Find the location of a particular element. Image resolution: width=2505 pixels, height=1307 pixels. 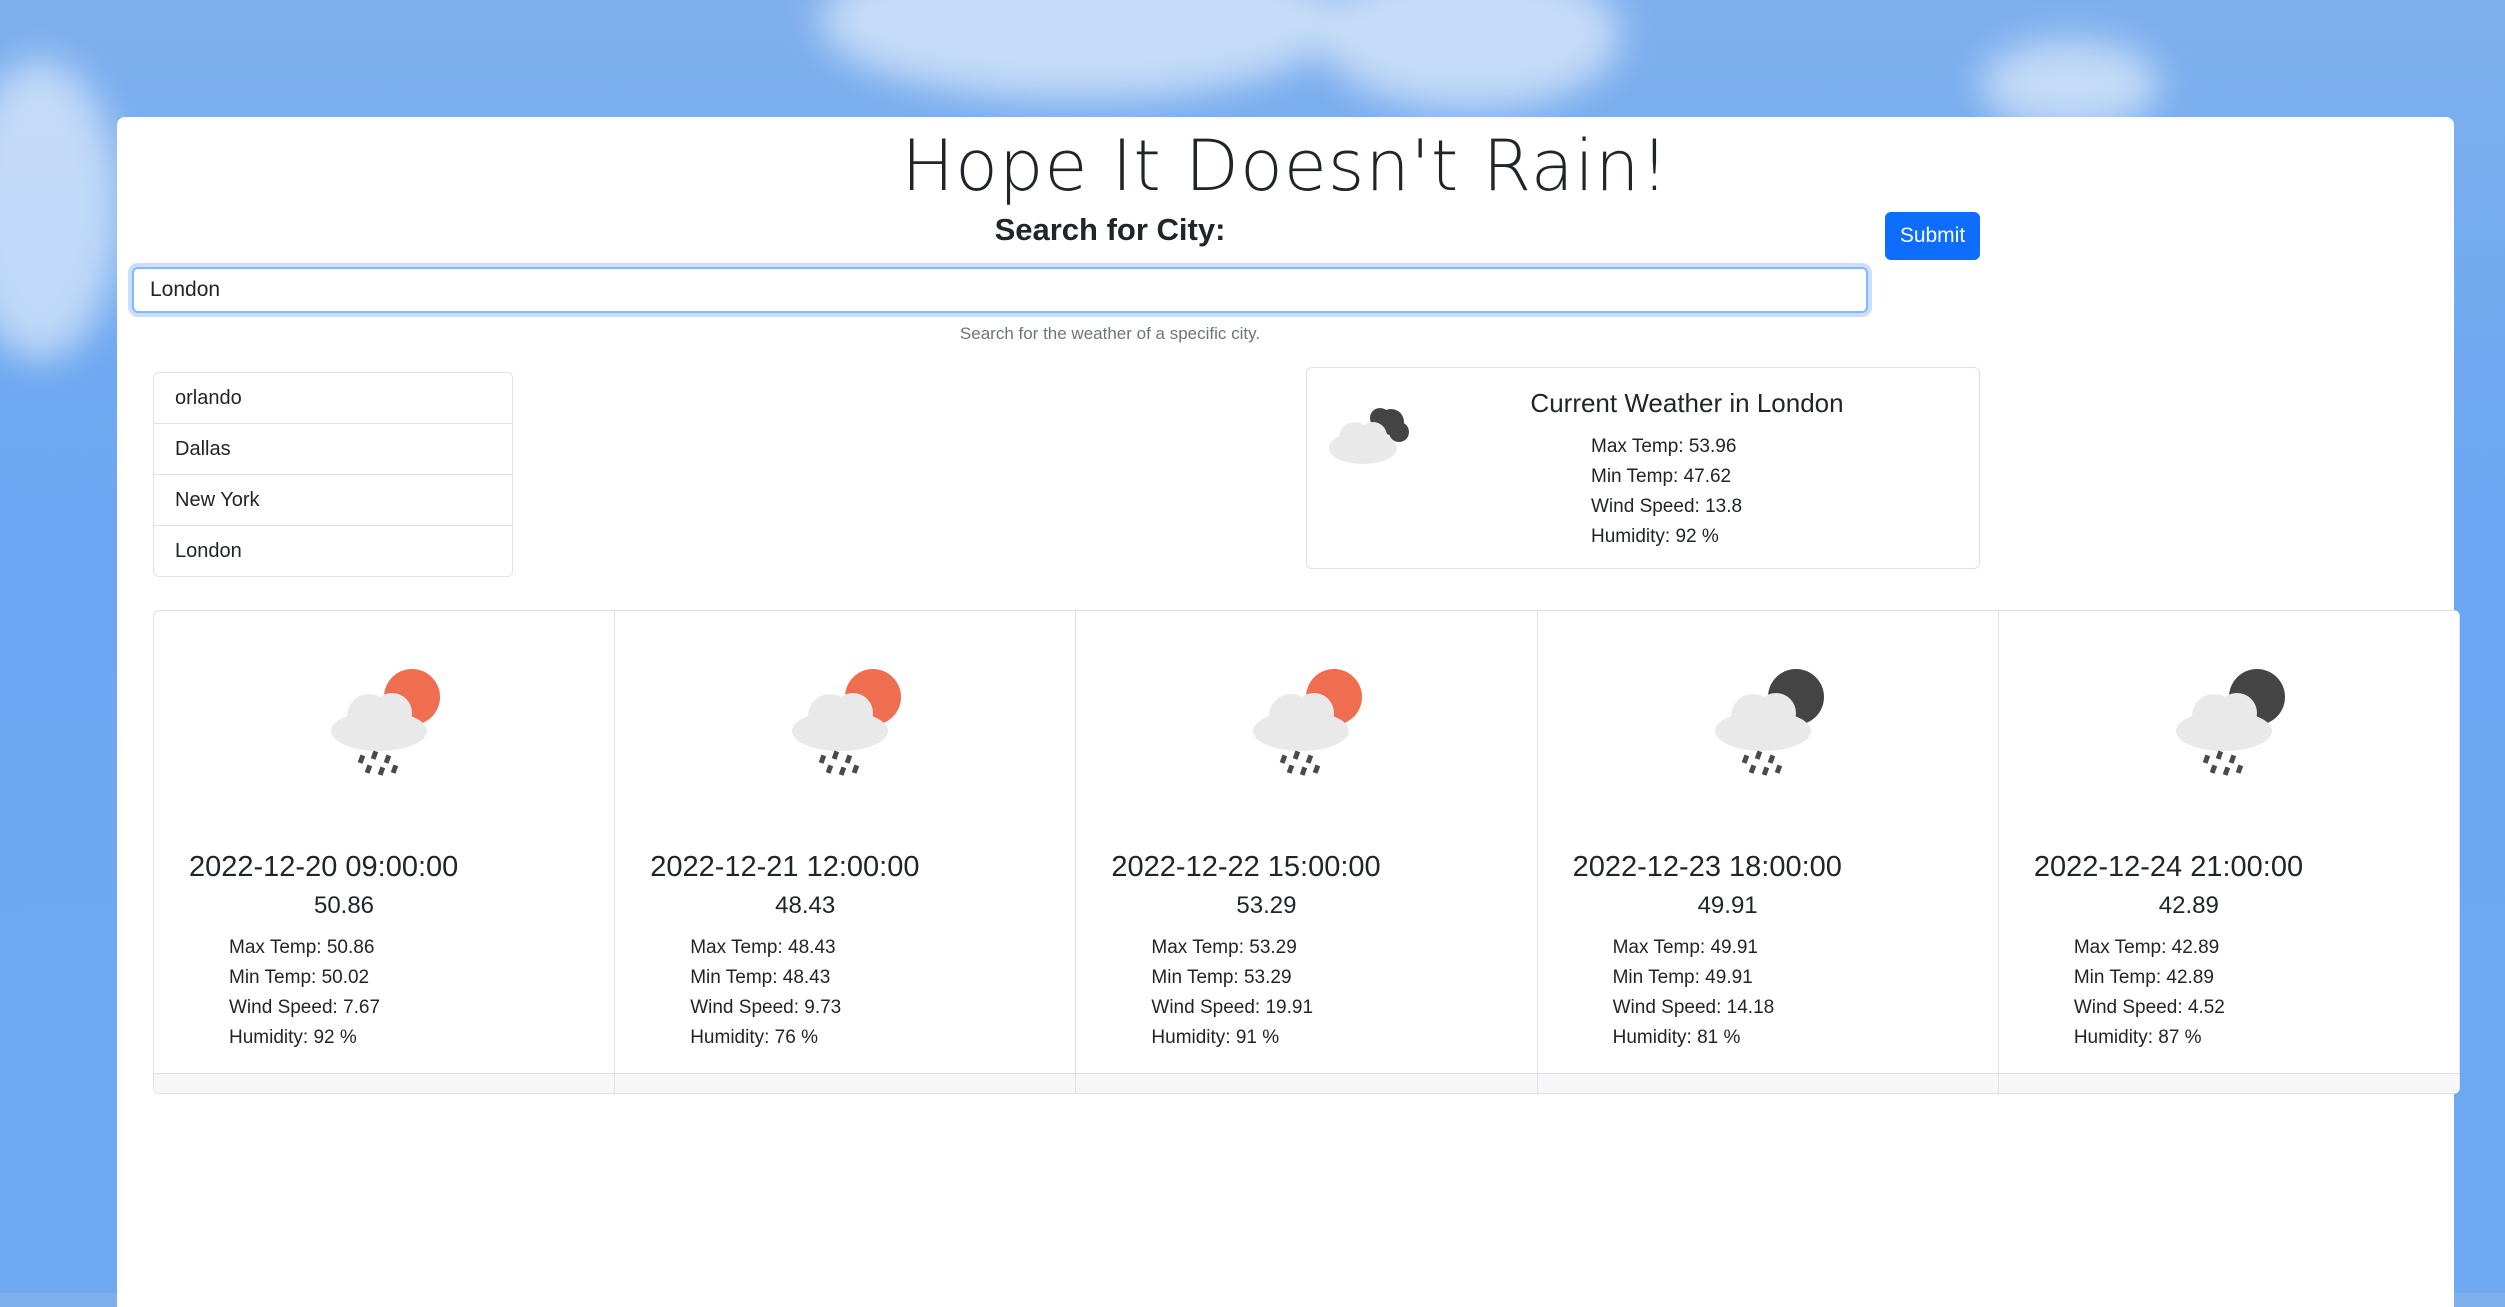

current-max-temp: Max Temp: 53.96 is located at coordinates (1664, 446).